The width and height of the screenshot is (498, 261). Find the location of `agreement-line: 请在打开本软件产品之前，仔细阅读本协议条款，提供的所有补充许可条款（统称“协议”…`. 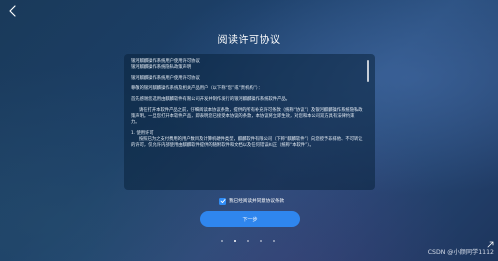

agreement-line: 请在打开本软件产品之前，仔细阅读本协议条款，提供的所有补充许可条款（统称“协议”… is located at coordinates (247, 116).